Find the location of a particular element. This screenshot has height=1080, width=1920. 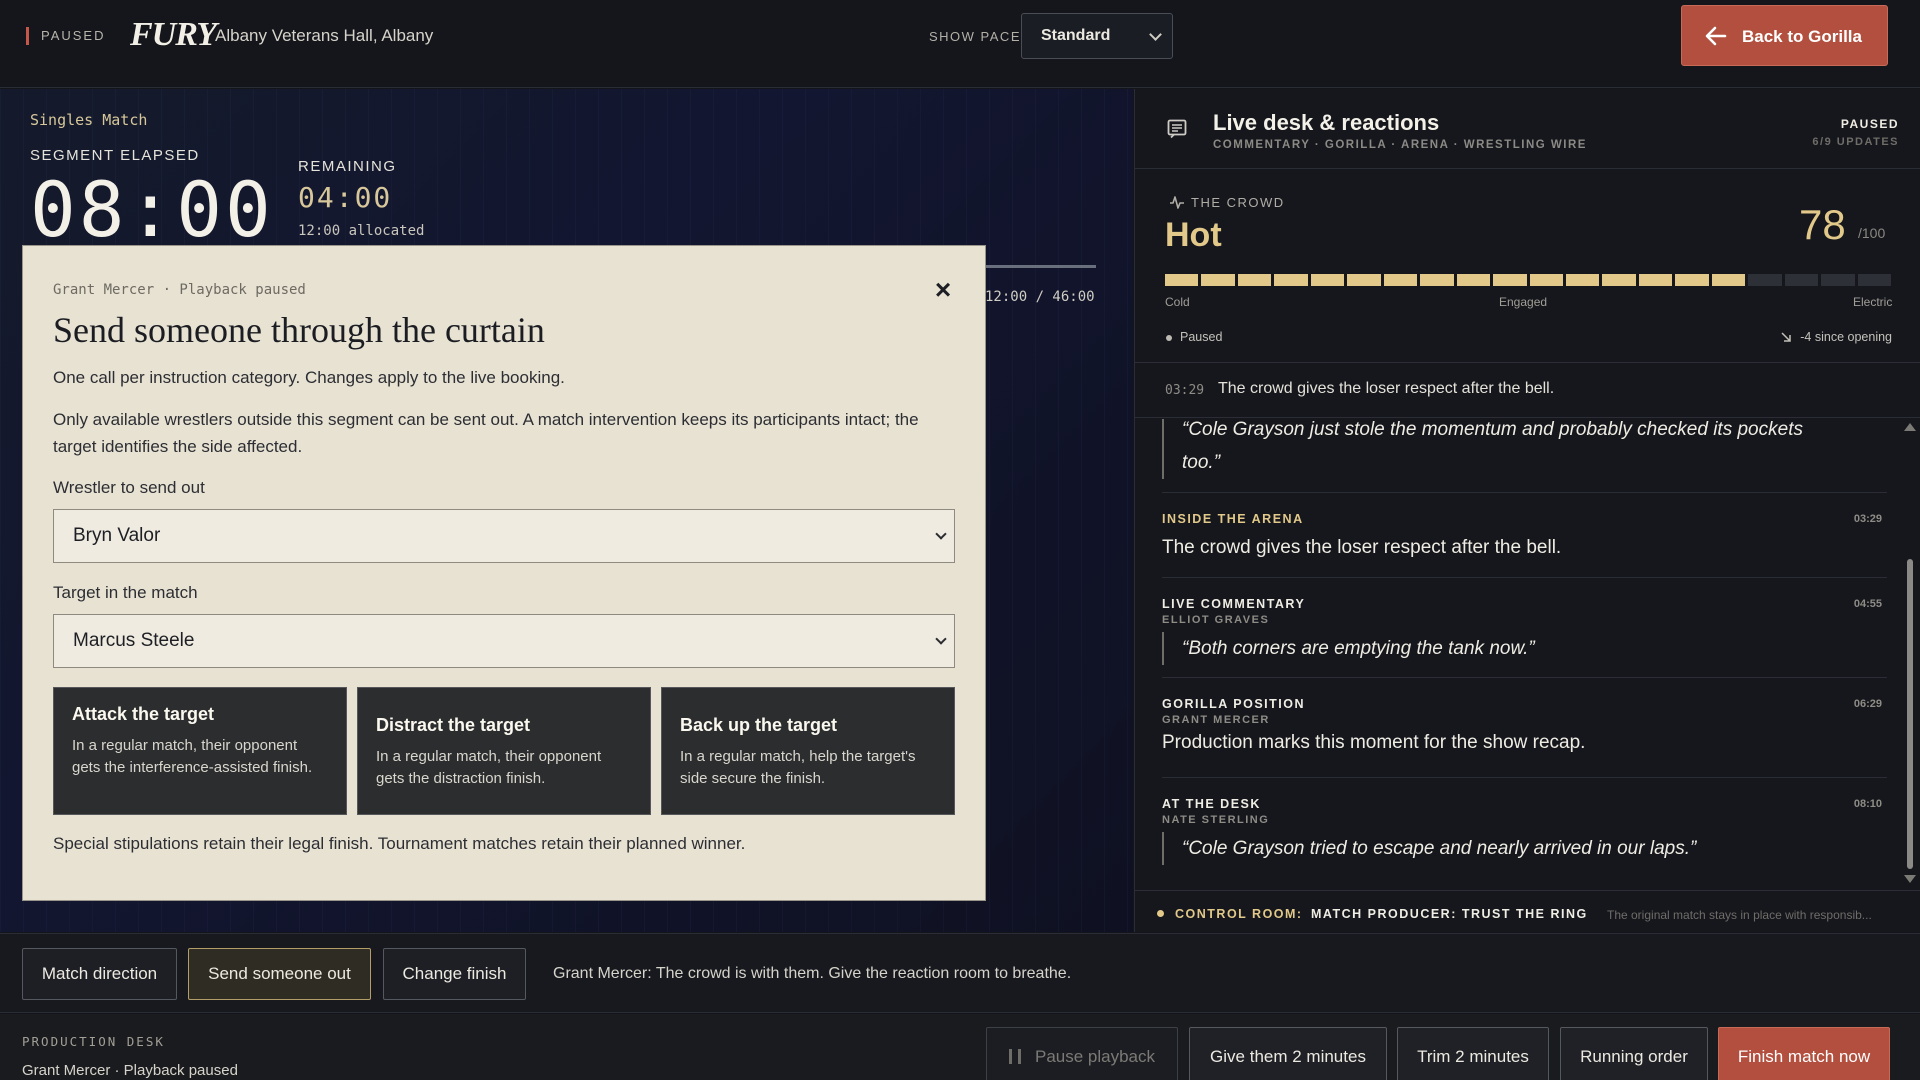

dialog-title: Send someone through the curtain is located at coordinates (299, 330).